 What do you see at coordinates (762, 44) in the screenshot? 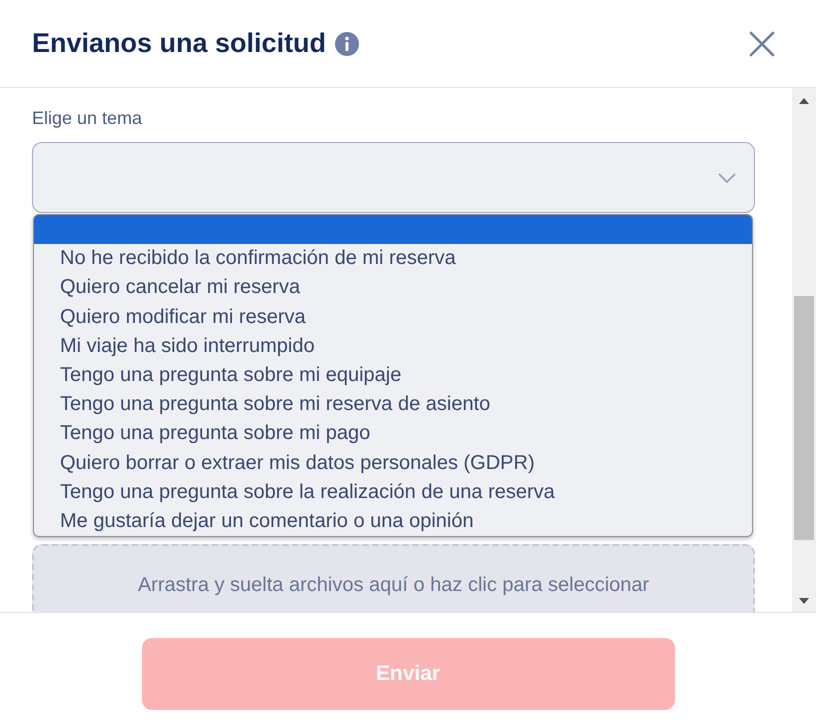
I see `close-button` at bounding box center [762, 44].